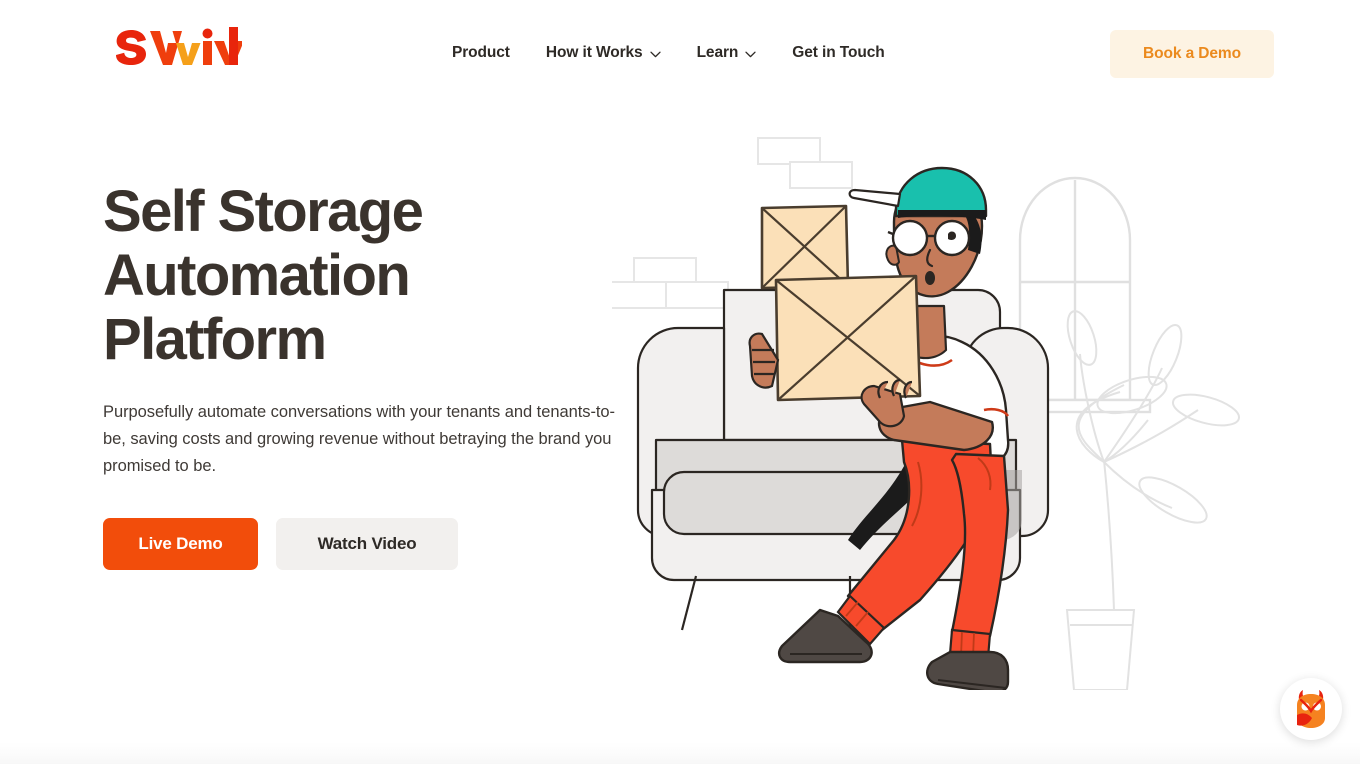 Image resolution: width=1360 pixels, height=764 pixels. What do you see at coordinates (1153, 500) in the screenshot?
I see `potted-plant-outline` at bounding box center [1153, 500].